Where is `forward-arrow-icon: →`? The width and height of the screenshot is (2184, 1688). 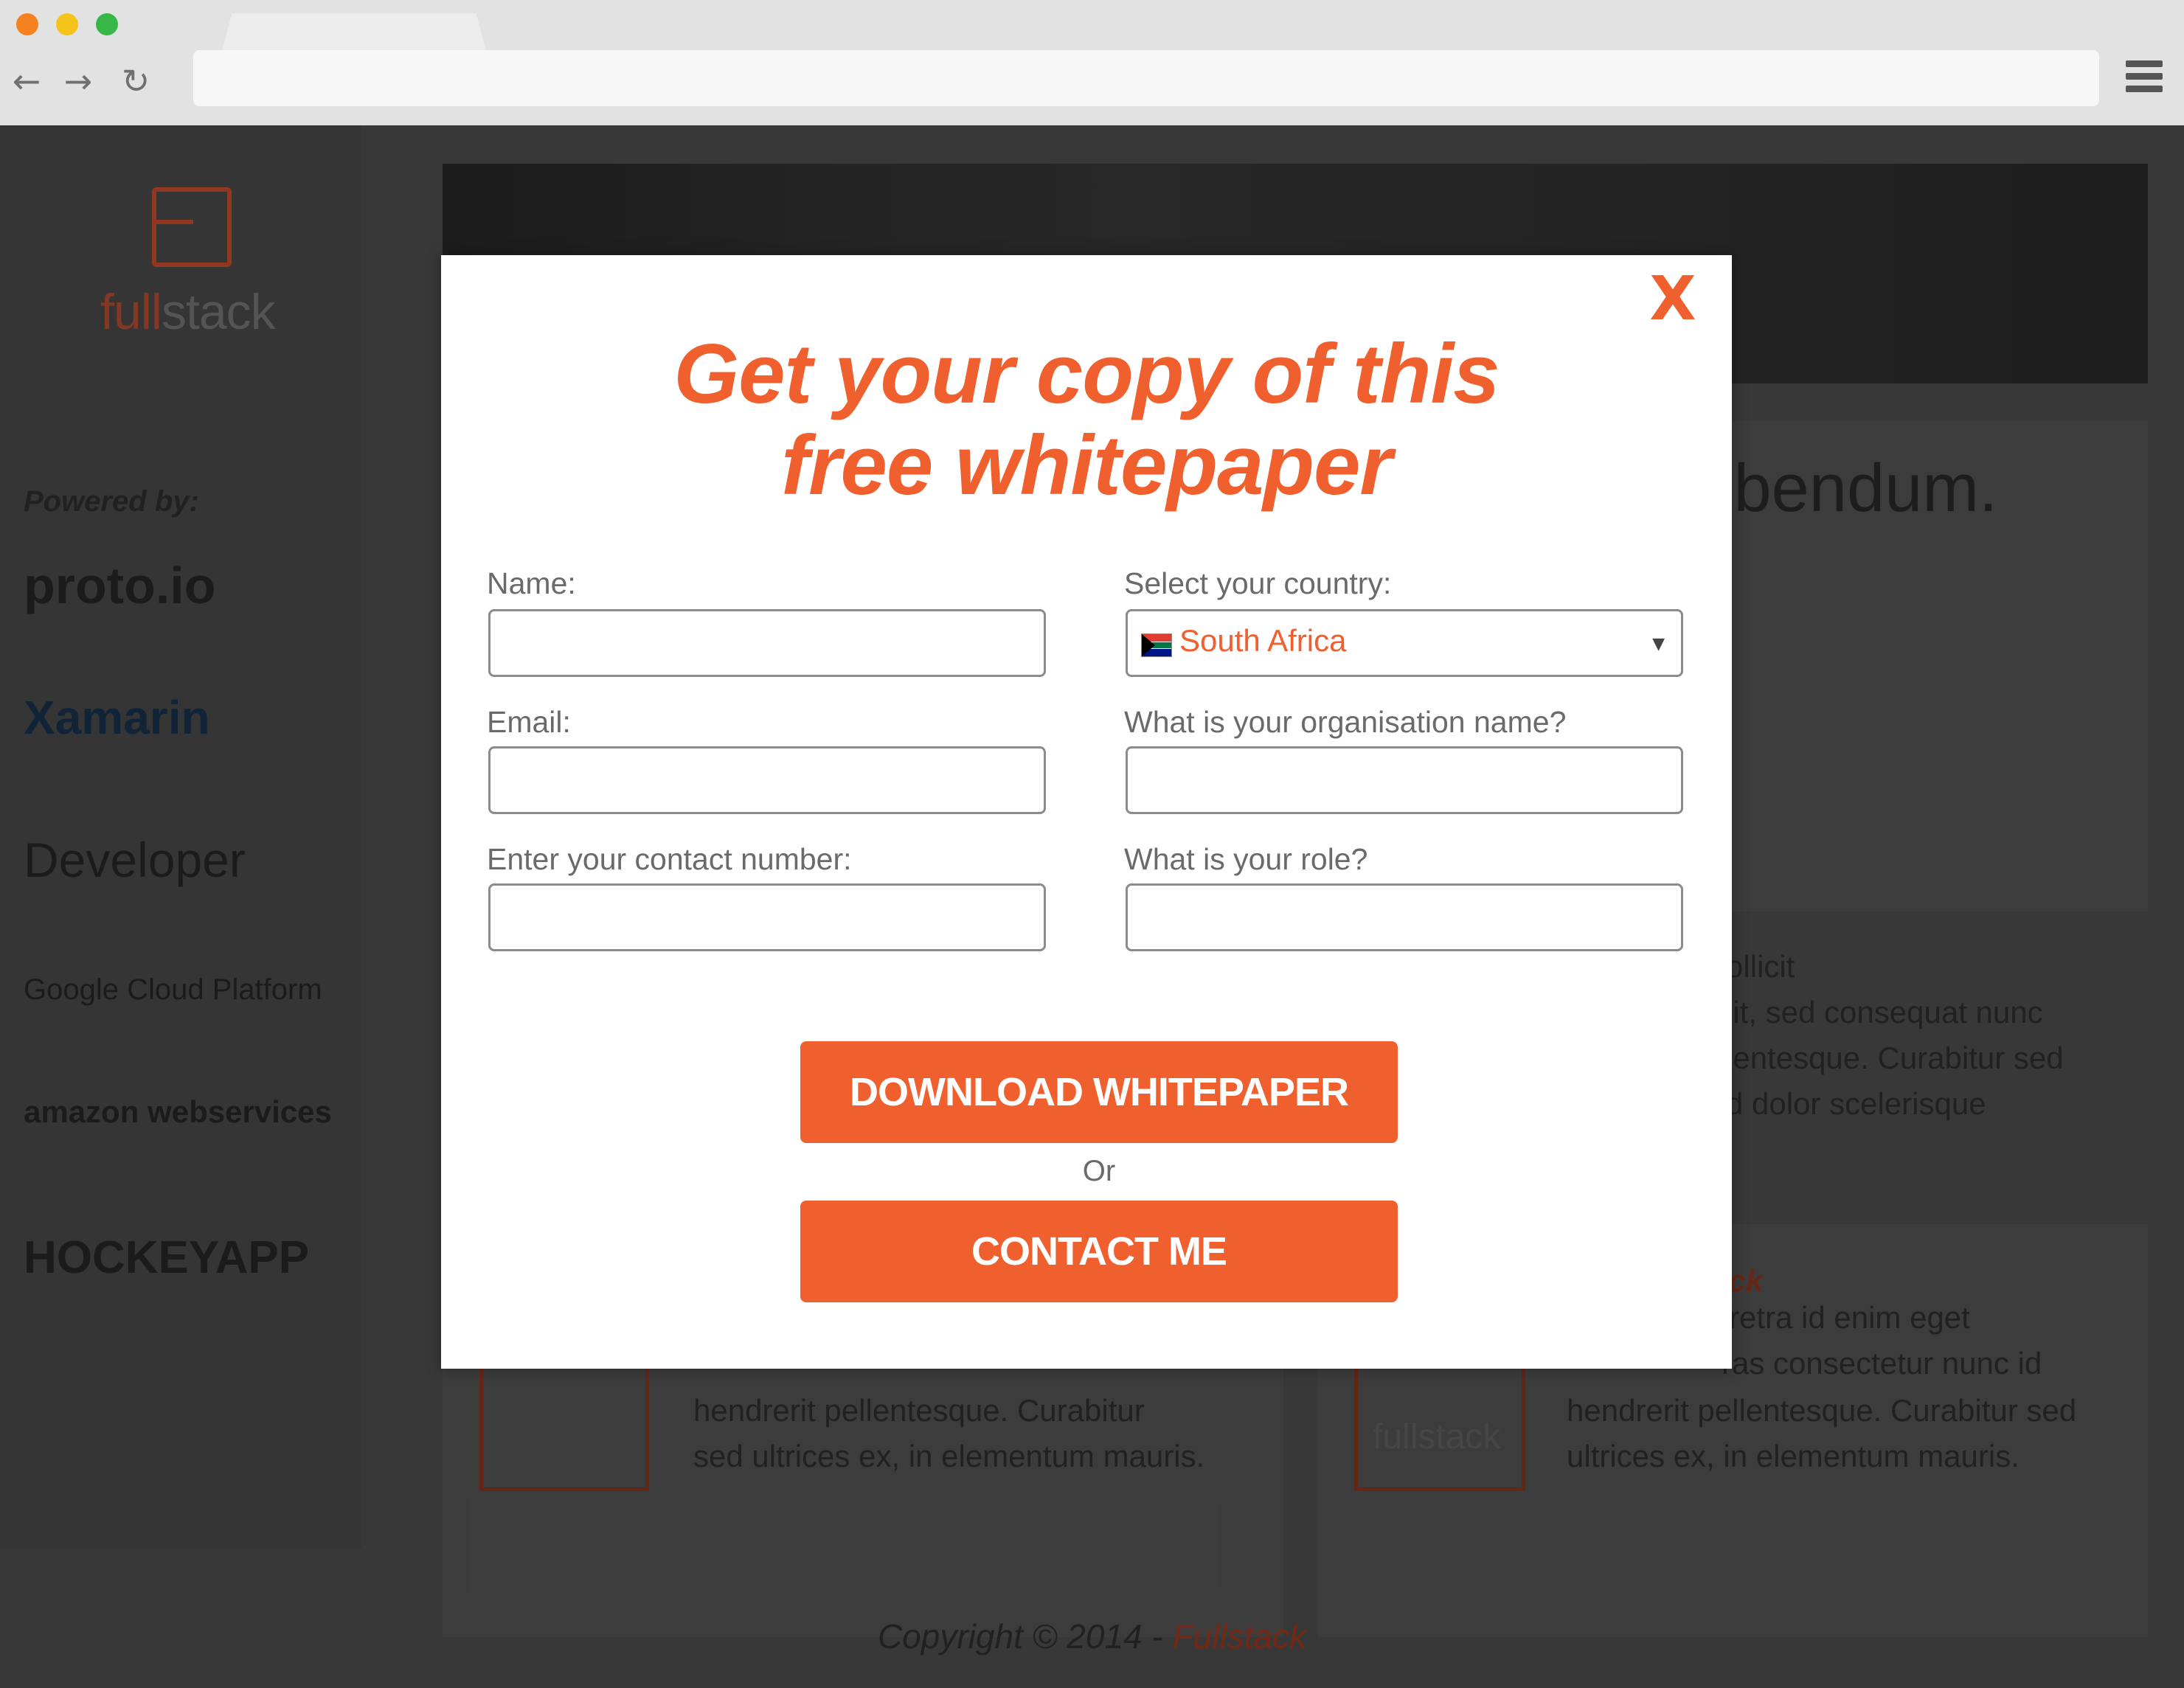
forward-arrow-icon: → is located at coordinates (78, 81).